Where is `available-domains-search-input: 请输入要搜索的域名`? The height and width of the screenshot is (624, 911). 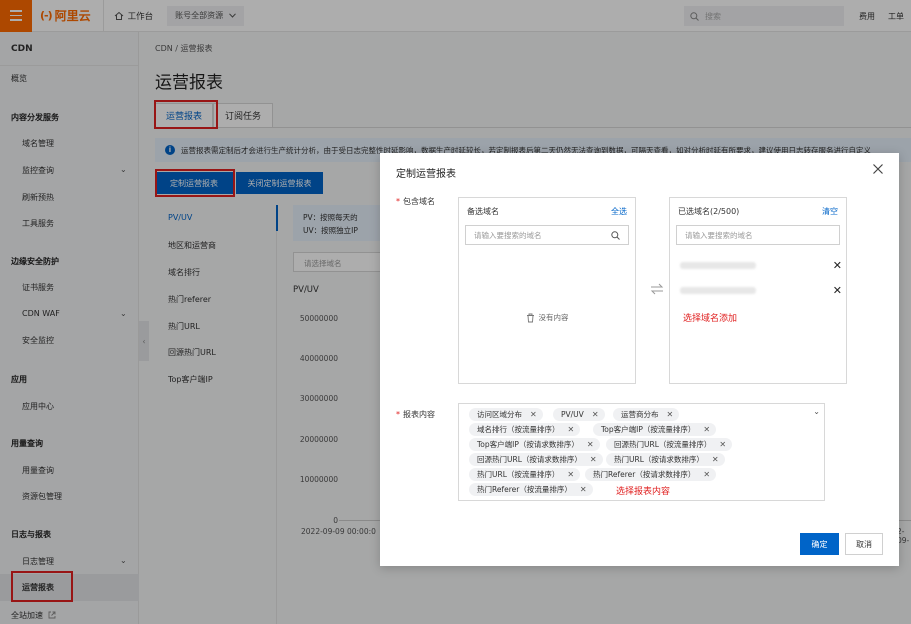
available-domains-search-input: 请输入要搜索的域名 is located at coordinates (547, 235).